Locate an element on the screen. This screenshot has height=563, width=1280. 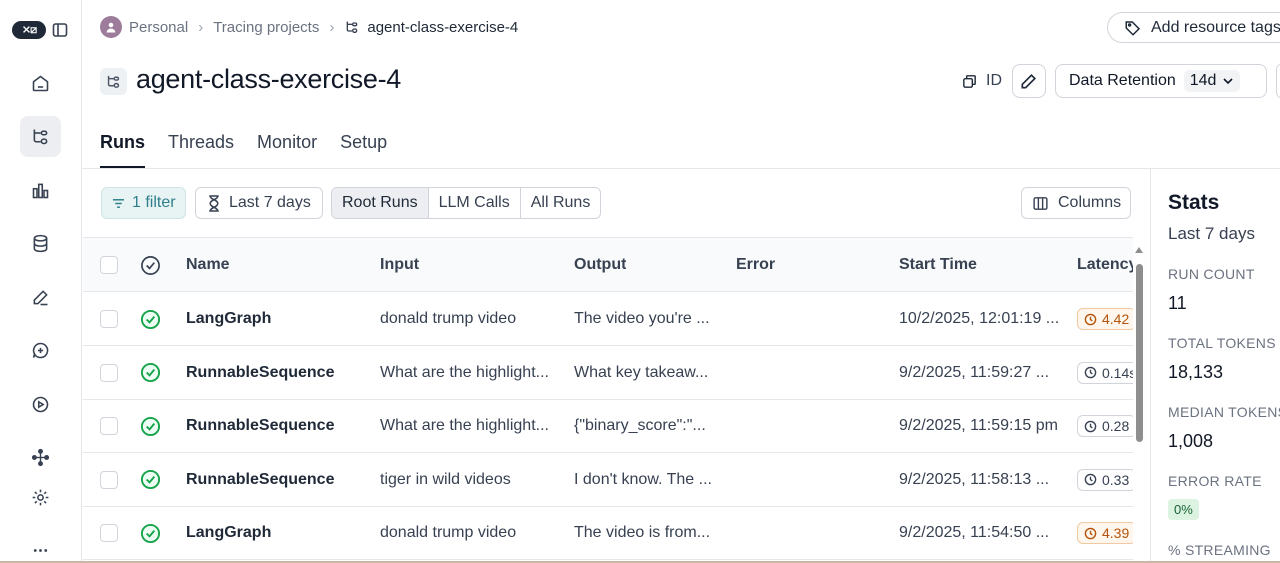
sidebar-prompts is located at coordinates (40, 350).